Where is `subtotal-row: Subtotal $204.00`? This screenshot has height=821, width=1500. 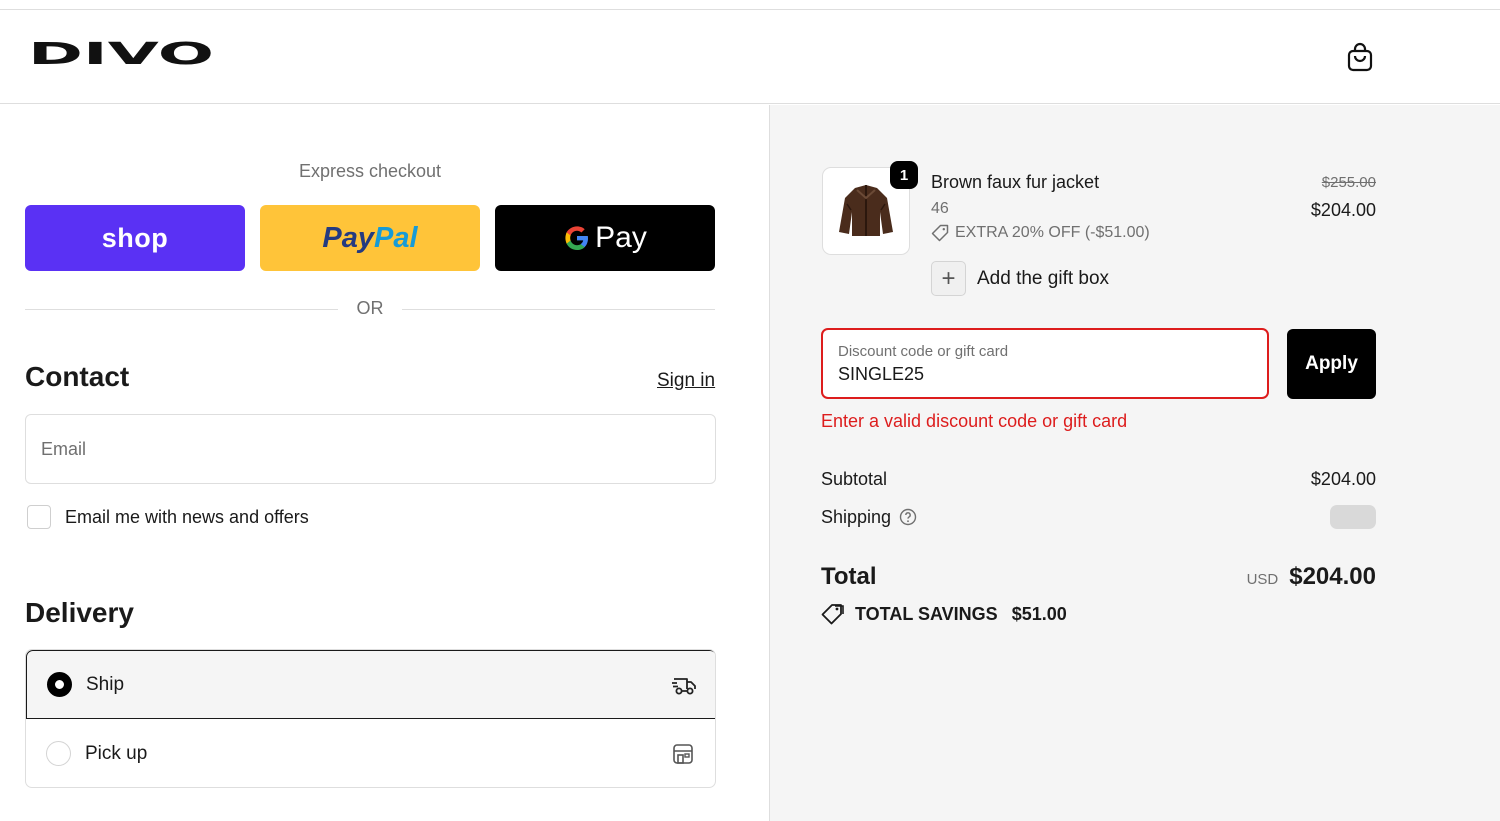 subtotal-row: Subtotal $204.00 is located at coordinates (1098, 479).